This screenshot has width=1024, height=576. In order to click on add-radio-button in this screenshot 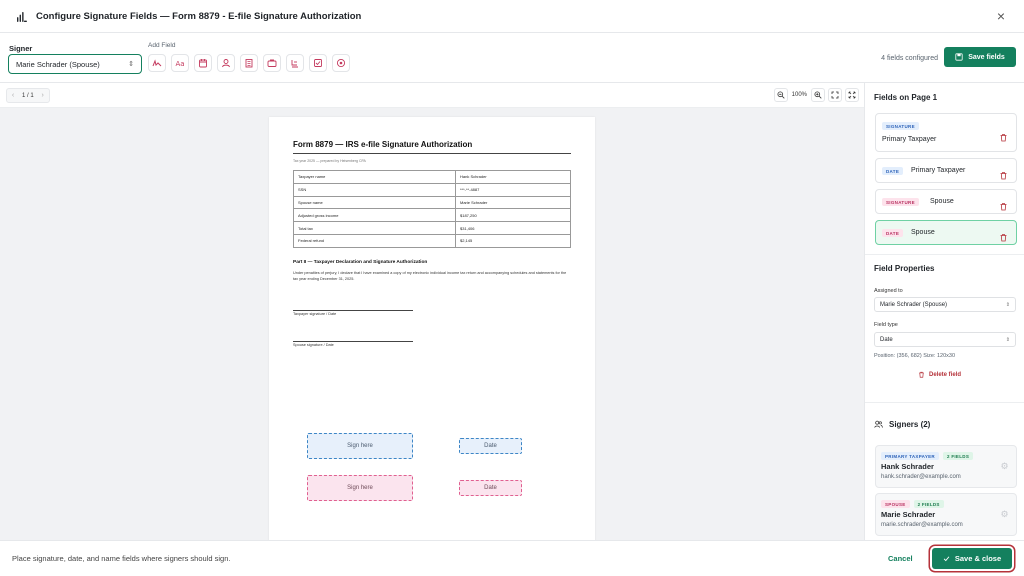, I will do `click(341, 63)`.